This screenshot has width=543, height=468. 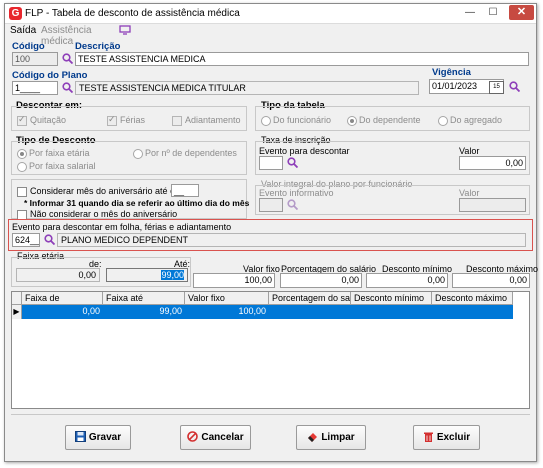 What do you see at coordinates (22, 154) in the screenshot?
I see `faixa-etaria-radio` at bounding box center [22, 154].